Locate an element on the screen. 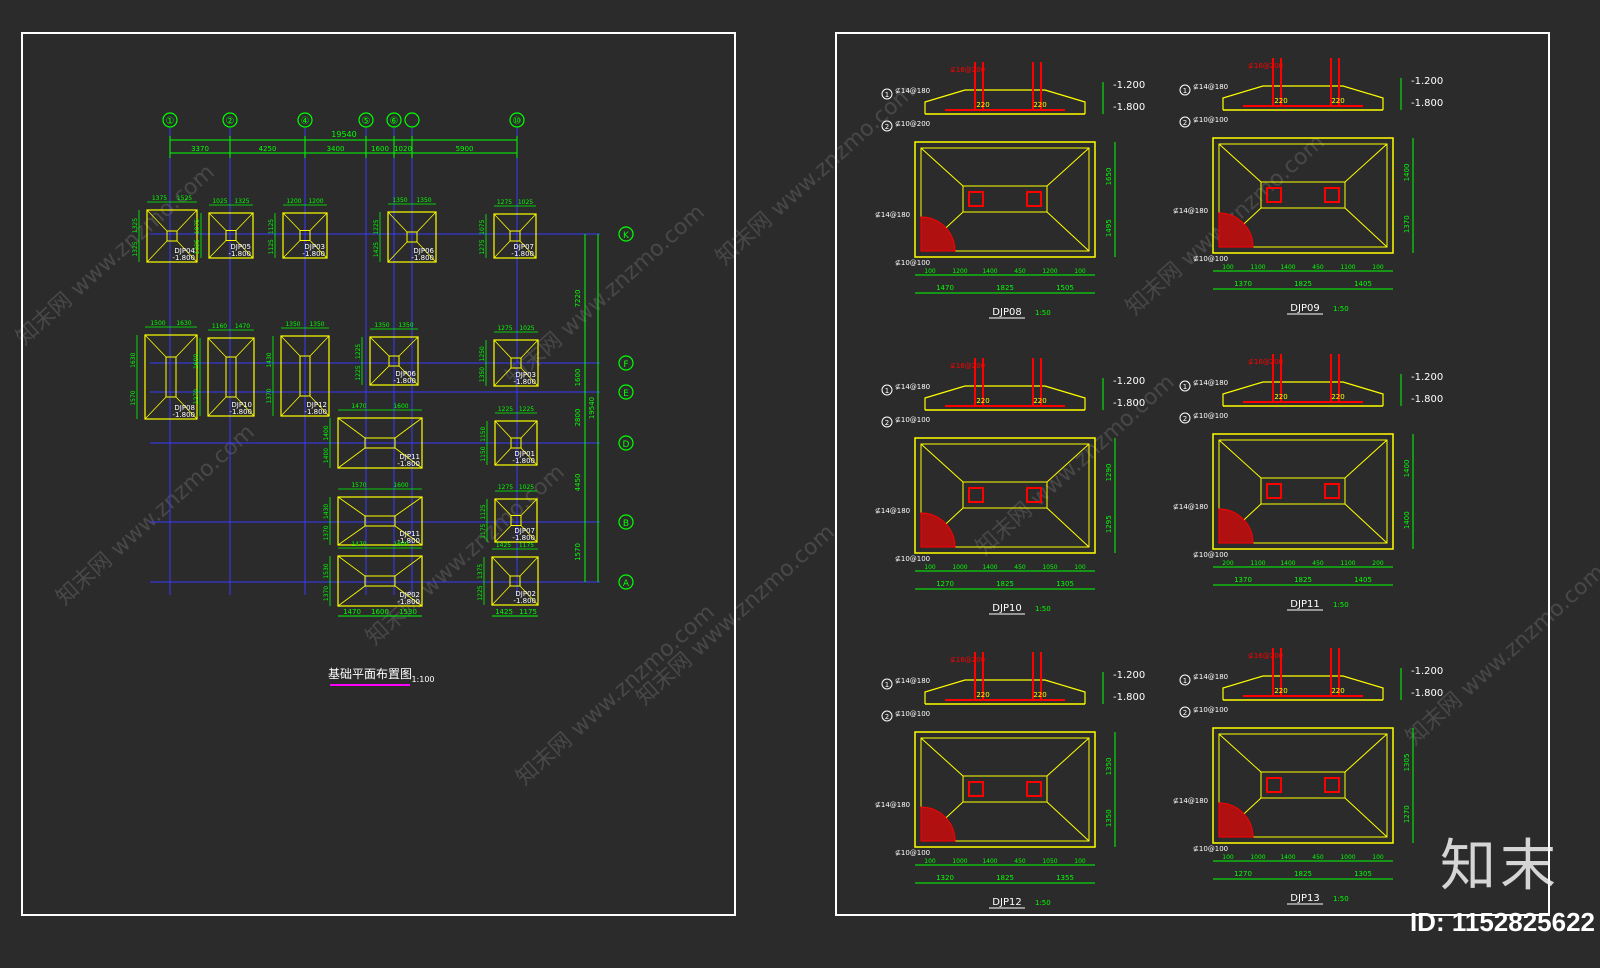  plan-title: 基础平面布置图 is located at coordinates (370, 674).